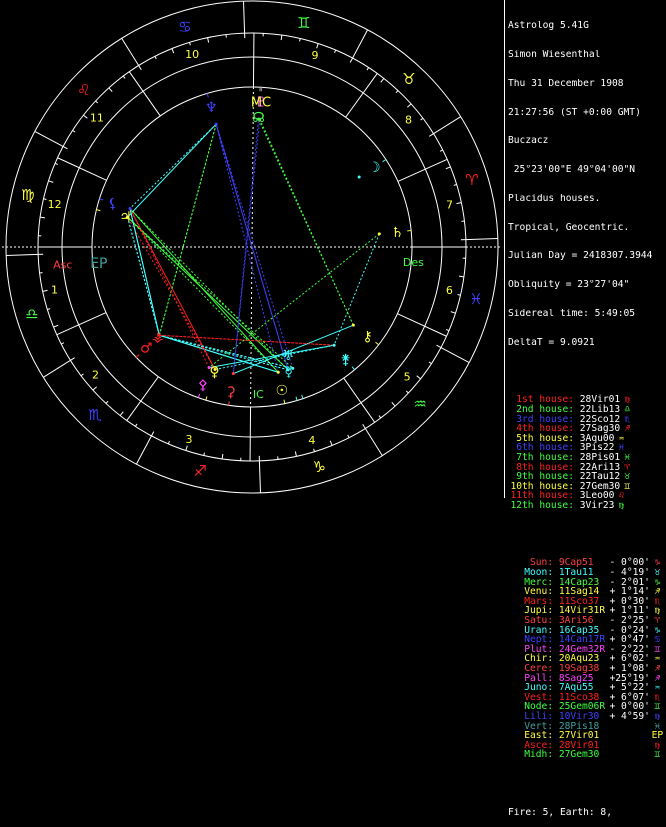 This screenshot has height=827, width=666. Describe the element at coordinates (282, 391) in the screenshot. I see `sun-icon: ☉` at that location.